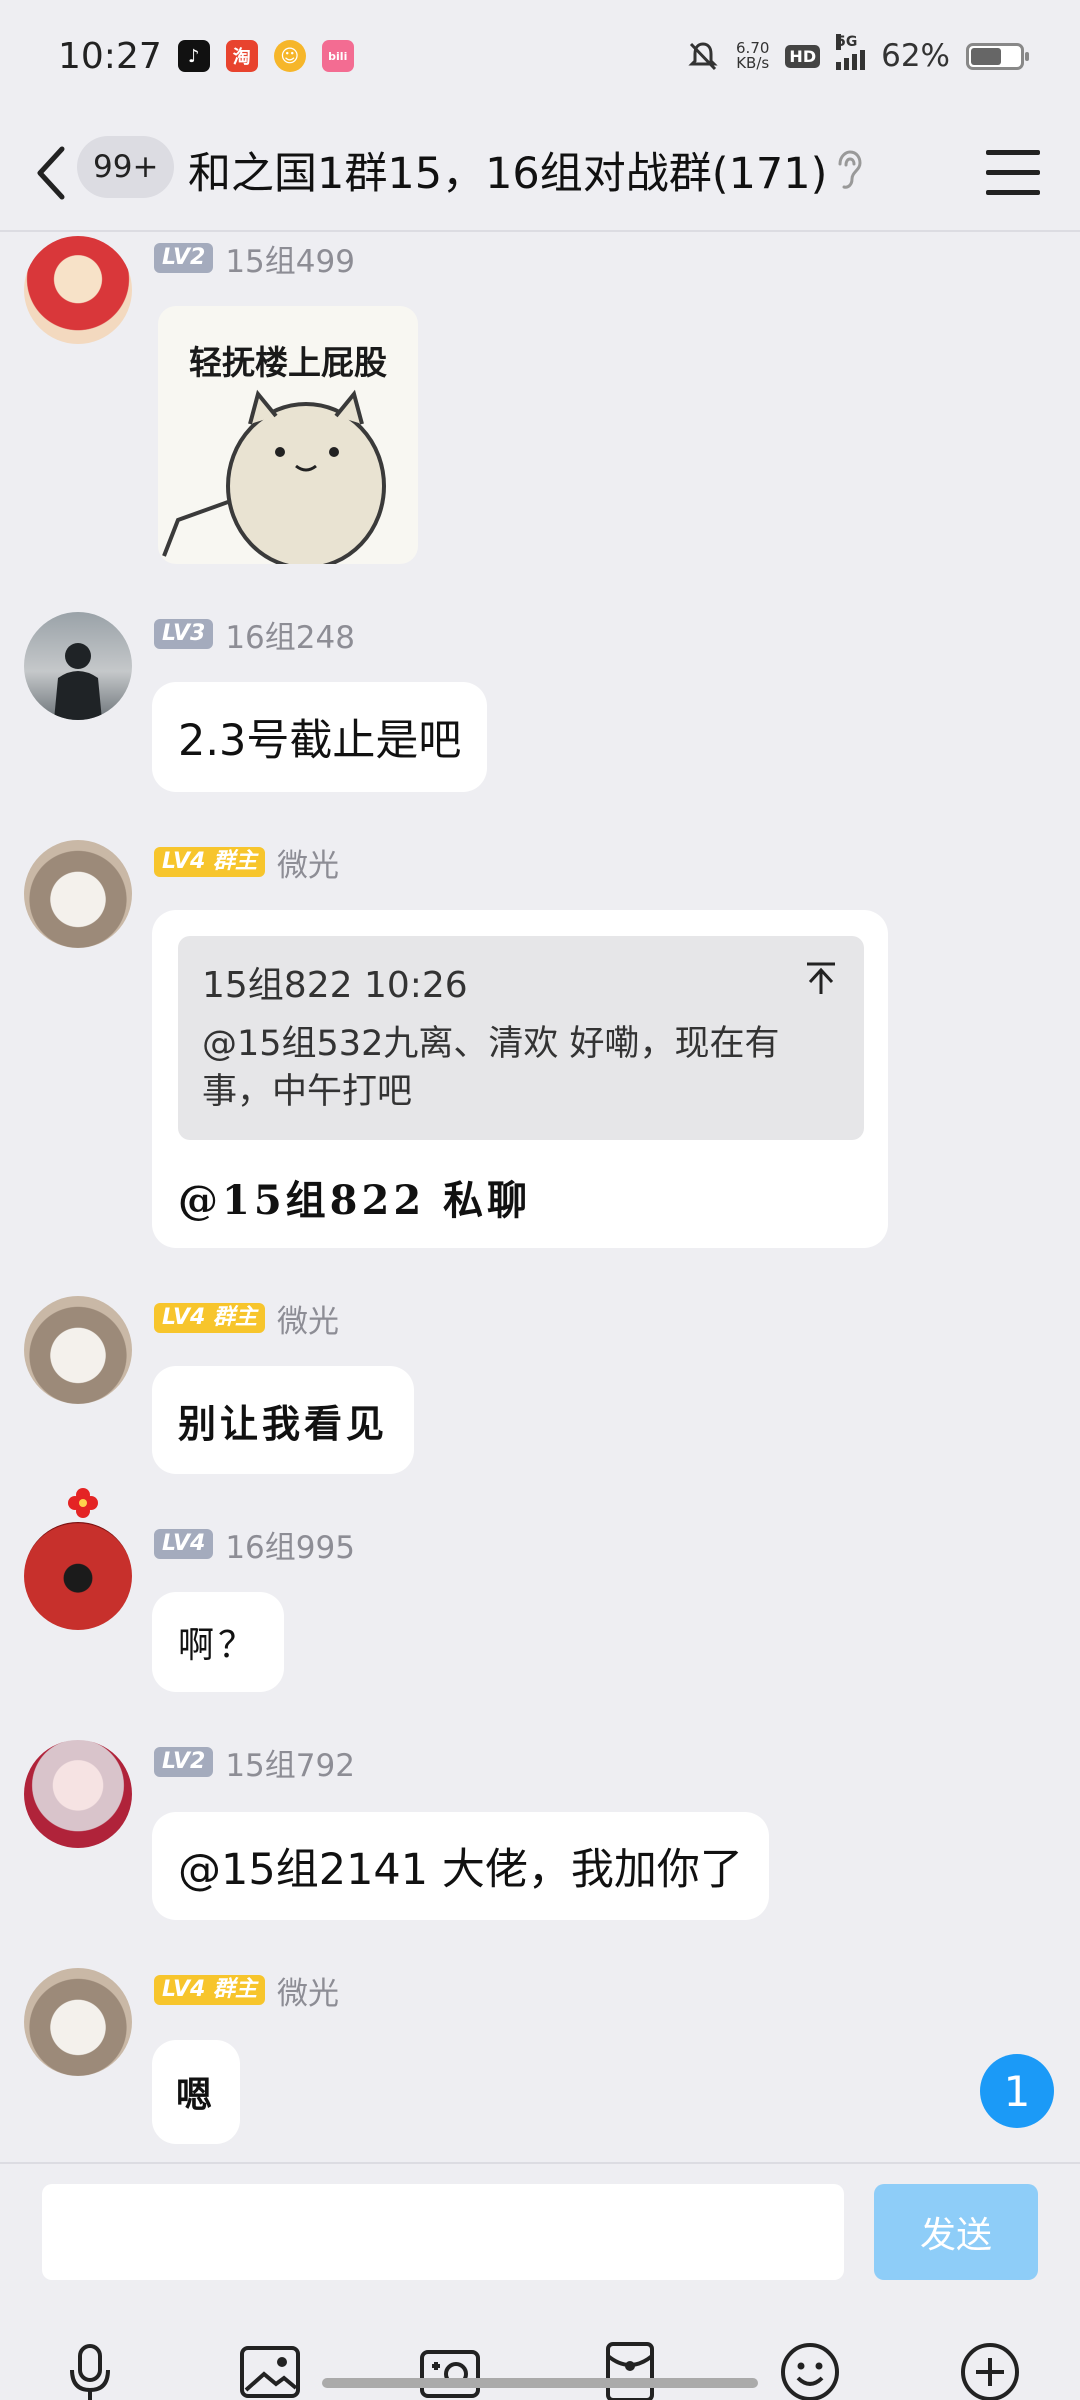  I want to click on taobao-icon: 淘, so click(241, 56).